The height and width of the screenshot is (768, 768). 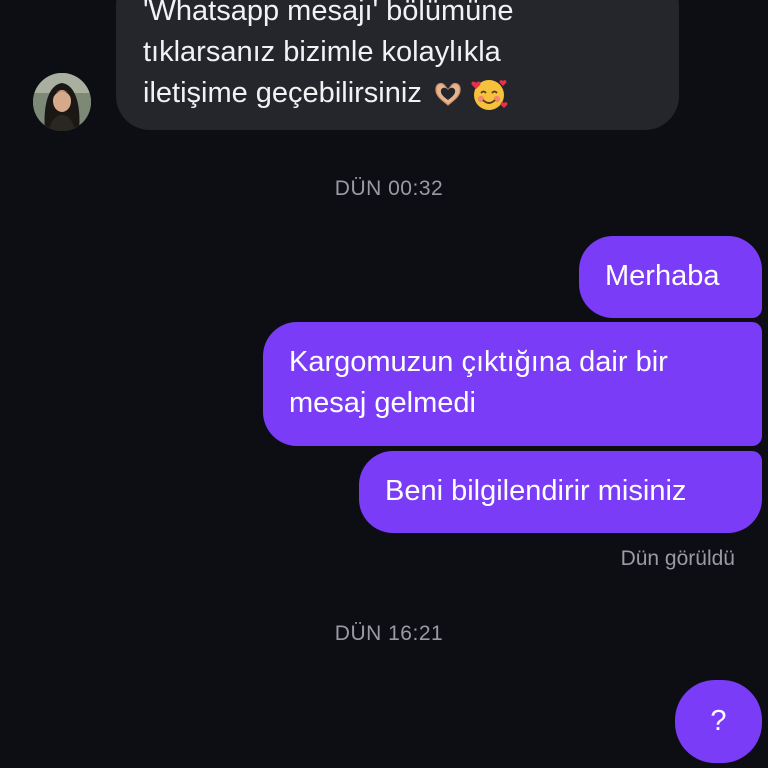 I want to click on timestamp: DÜN 16:21, so click(x=389, y=633).